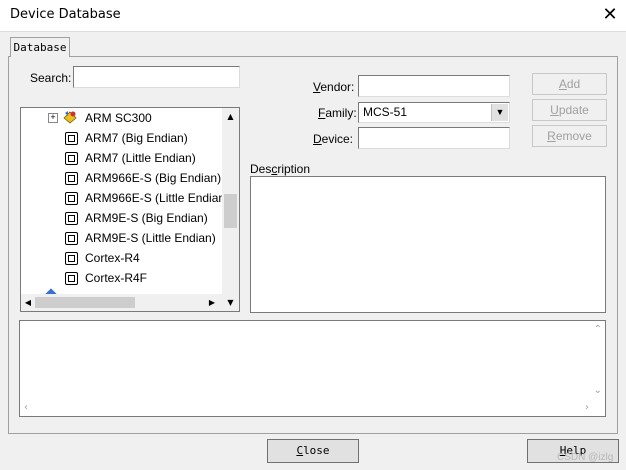 This screenshot has height=470, width=626. Describe the element at coordinates (230, 116) in the screenshot. I see `scroll-up-arrow-icon: ▲` at that location.